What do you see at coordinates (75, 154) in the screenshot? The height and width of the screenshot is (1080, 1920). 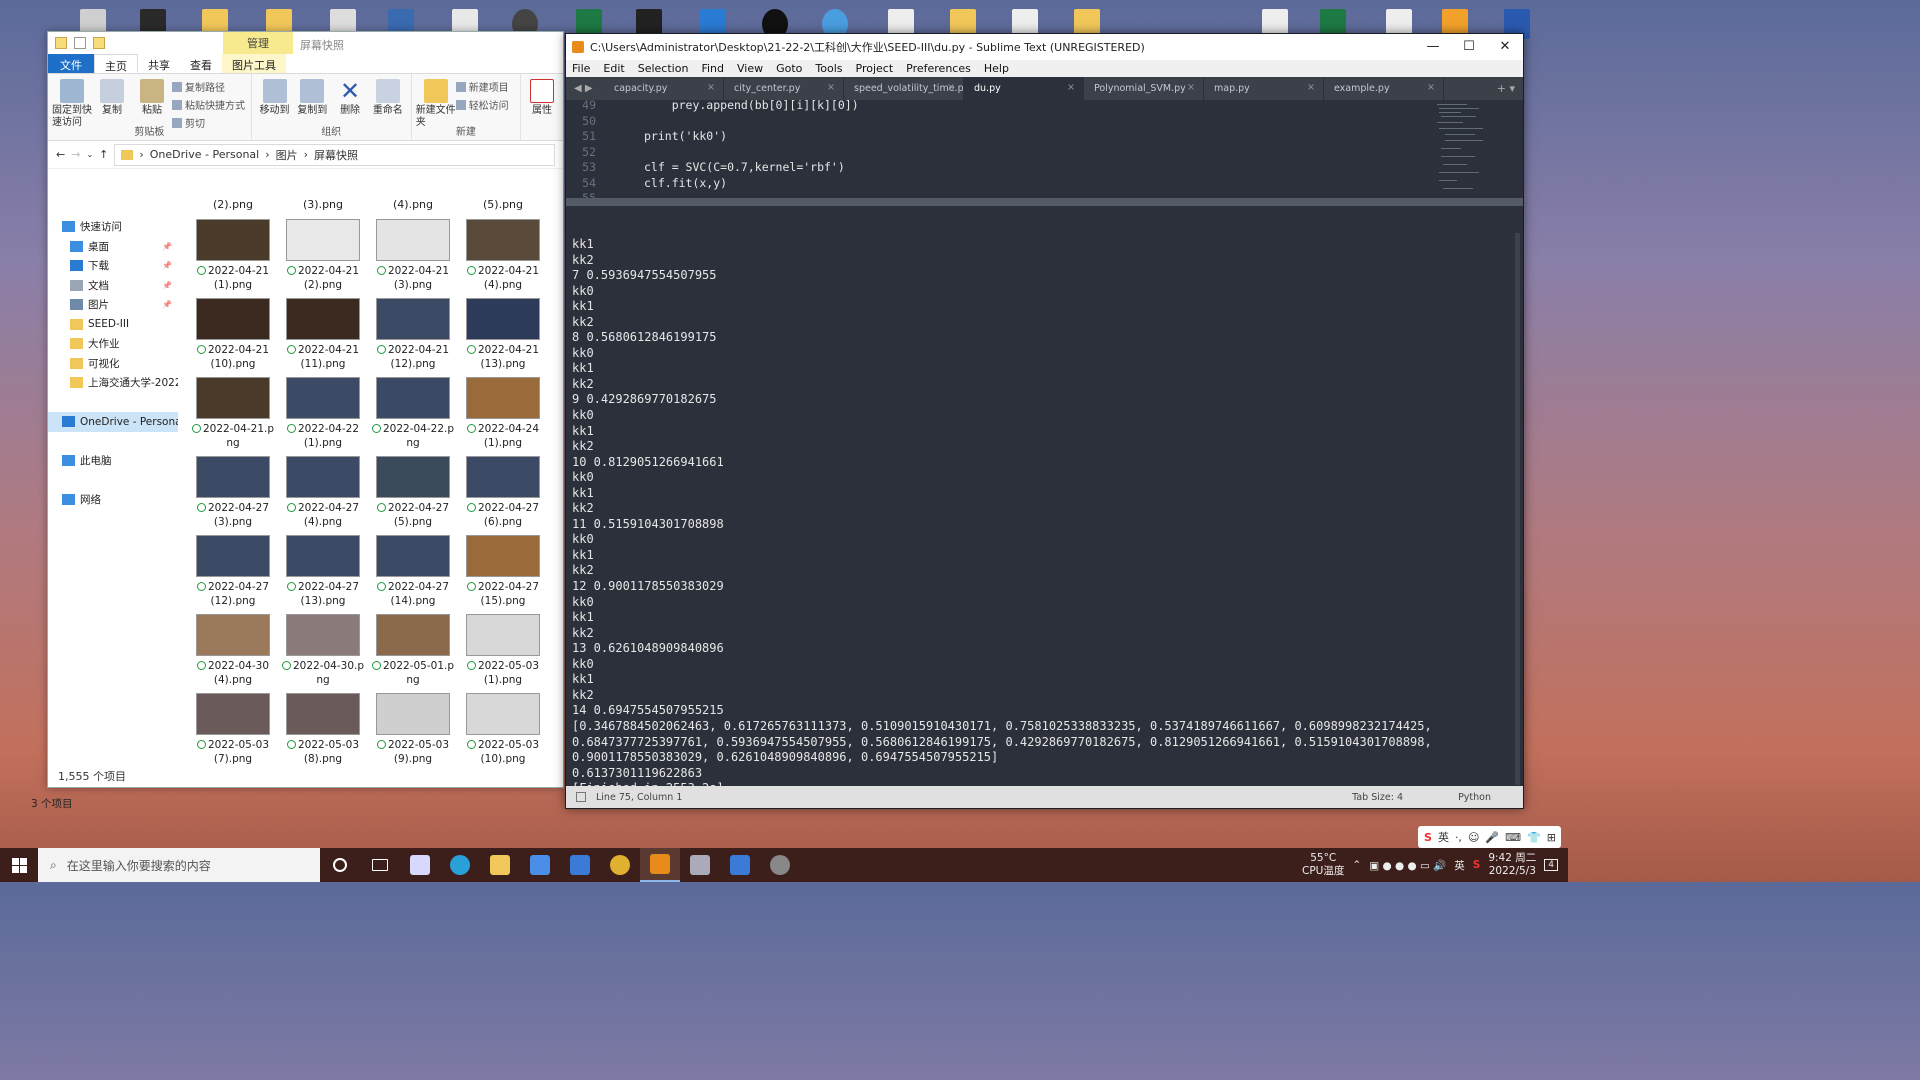 I see `forward-arrow-icon: →` at bounding box center [75, 154].